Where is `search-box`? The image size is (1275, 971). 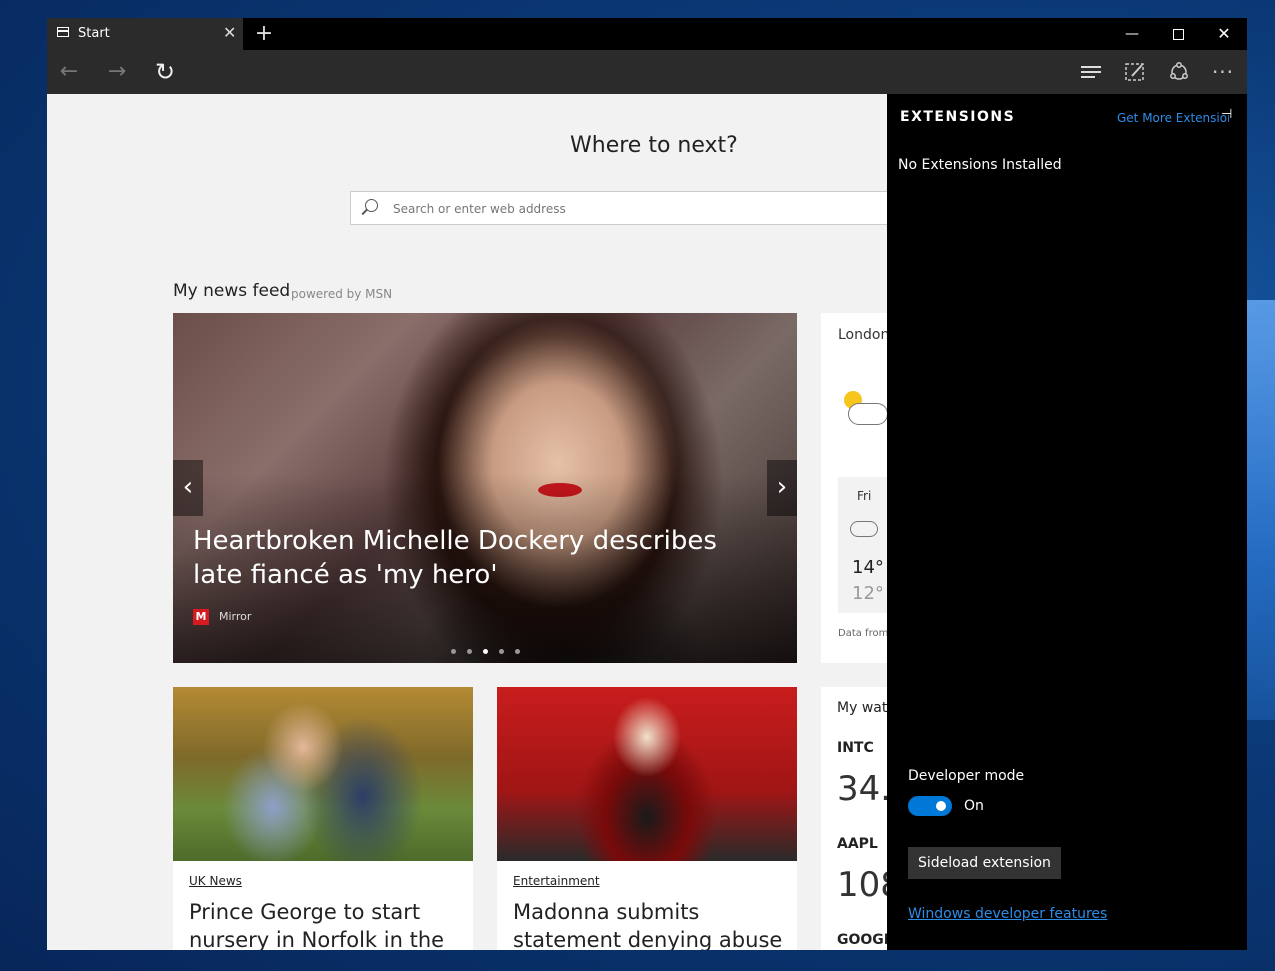 search-box is located at coordinates (630, 208).